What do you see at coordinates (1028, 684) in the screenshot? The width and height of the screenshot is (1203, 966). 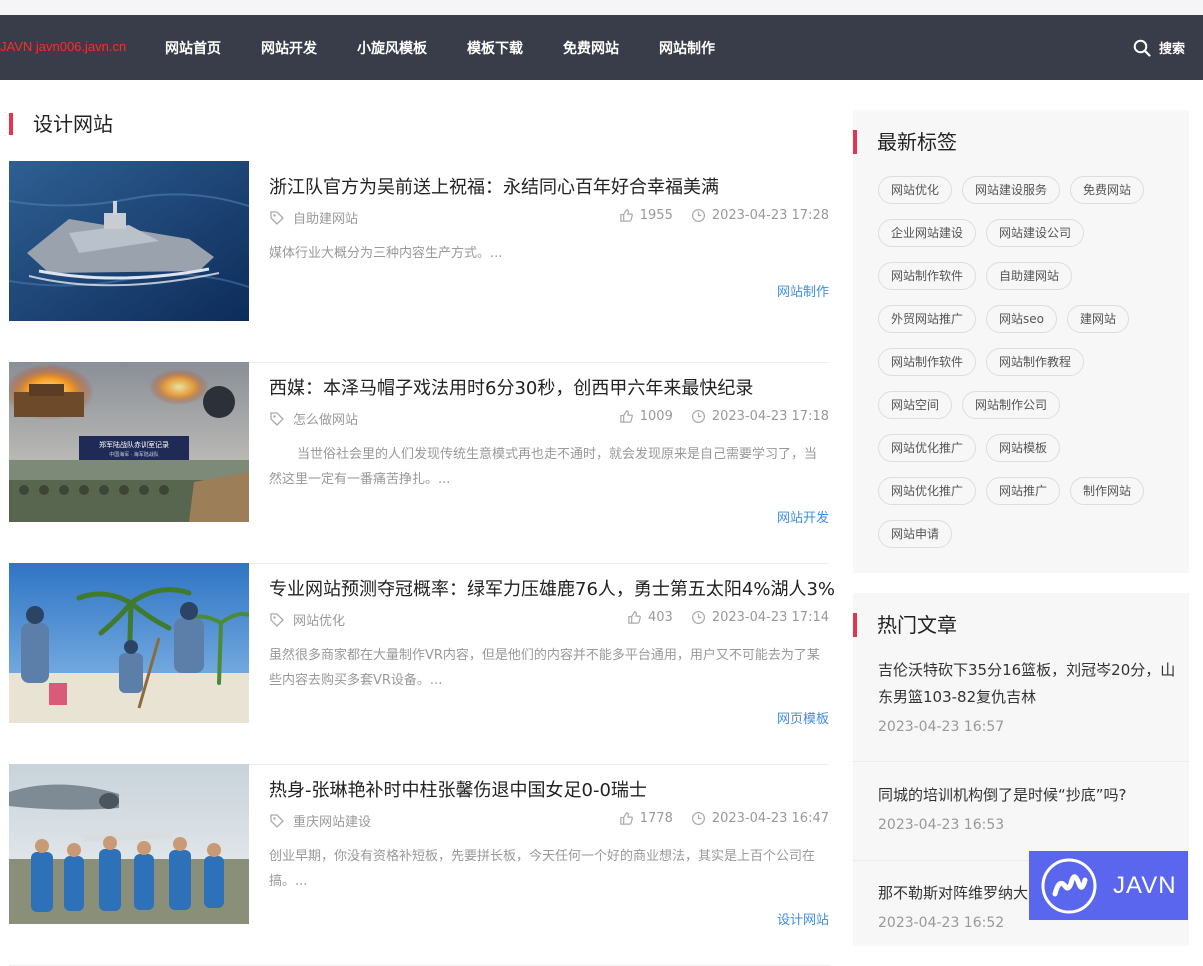 I see `hot-article-title: 吉伦沃特砍下35分16篮板，刘冠岑20分，山东男篮103-82复仇吉林` at bounding box center [1028, 684].